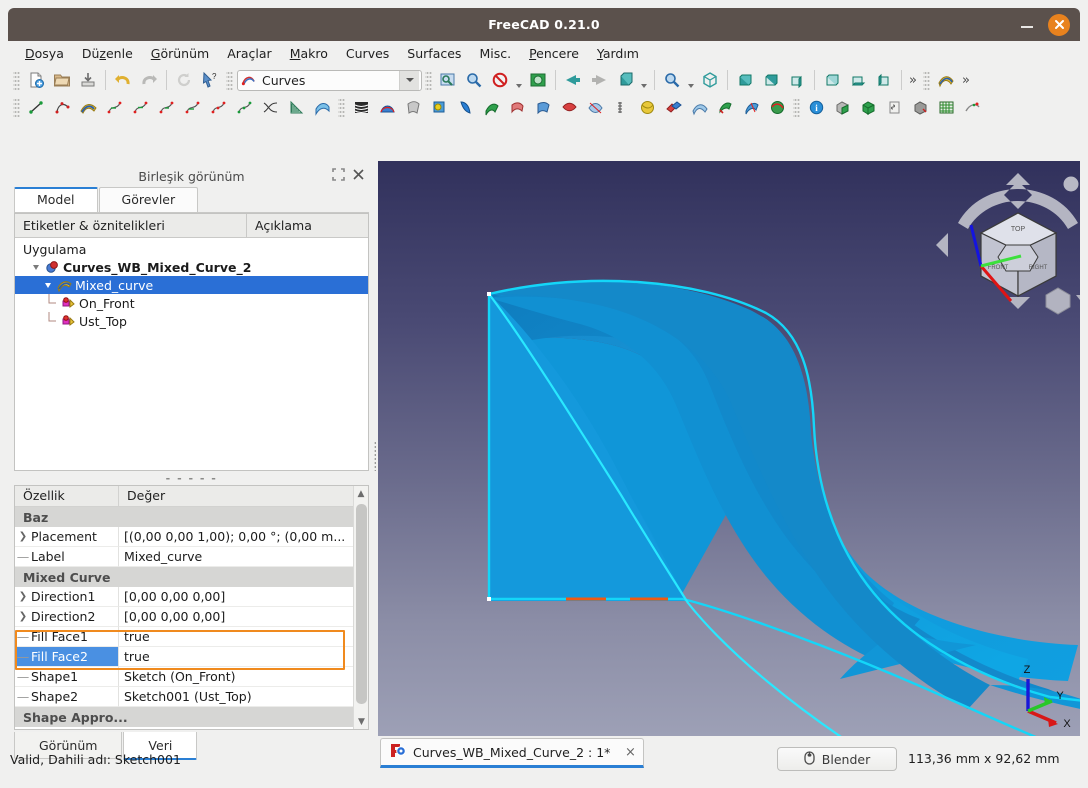 This screenshot has width=1088, height=788. Describe the element at coordinates (309, 53) in the screenshot. I see `menu-makro: Makro` at that location.